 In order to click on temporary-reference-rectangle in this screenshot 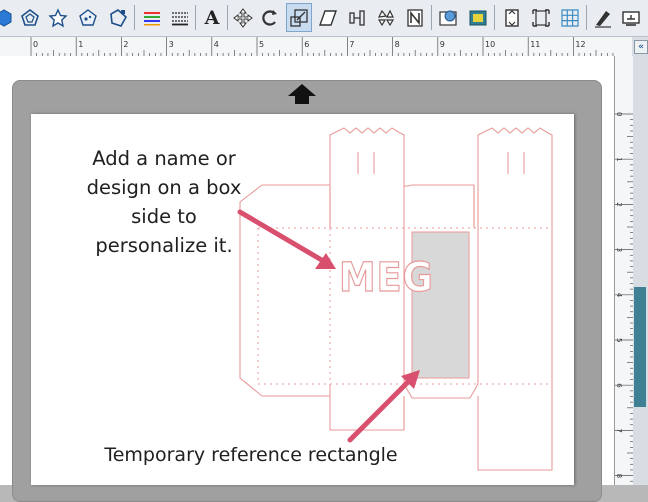, I will do `click(440, 305)`.